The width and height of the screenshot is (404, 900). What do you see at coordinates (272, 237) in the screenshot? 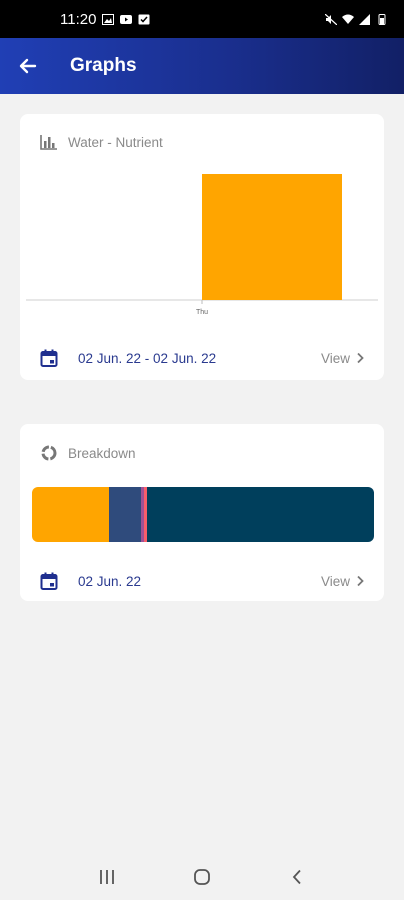
I see `chart-bar-thu` at bounding box center [272, 237].